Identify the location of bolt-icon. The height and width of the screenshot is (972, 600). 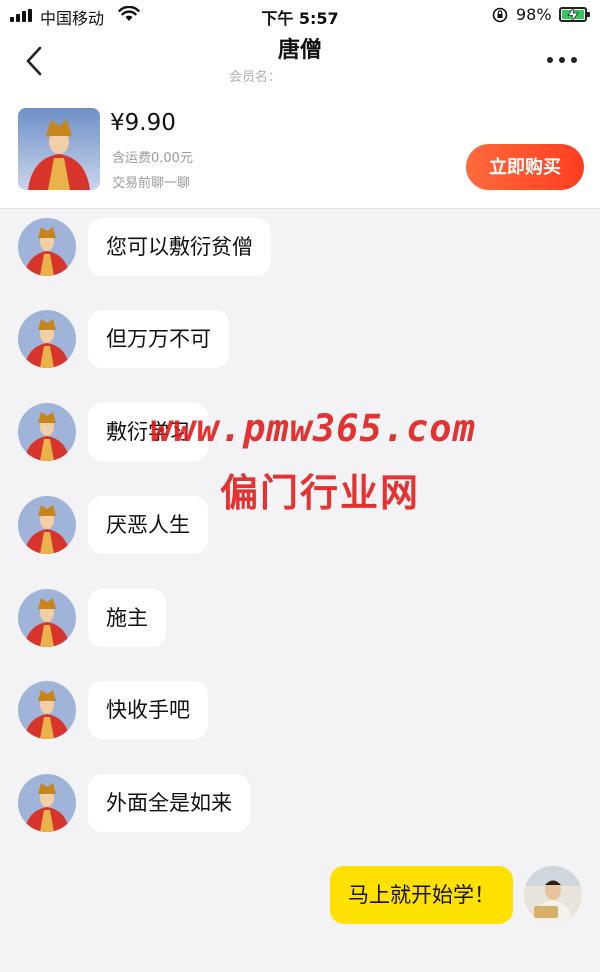
(573, 14).